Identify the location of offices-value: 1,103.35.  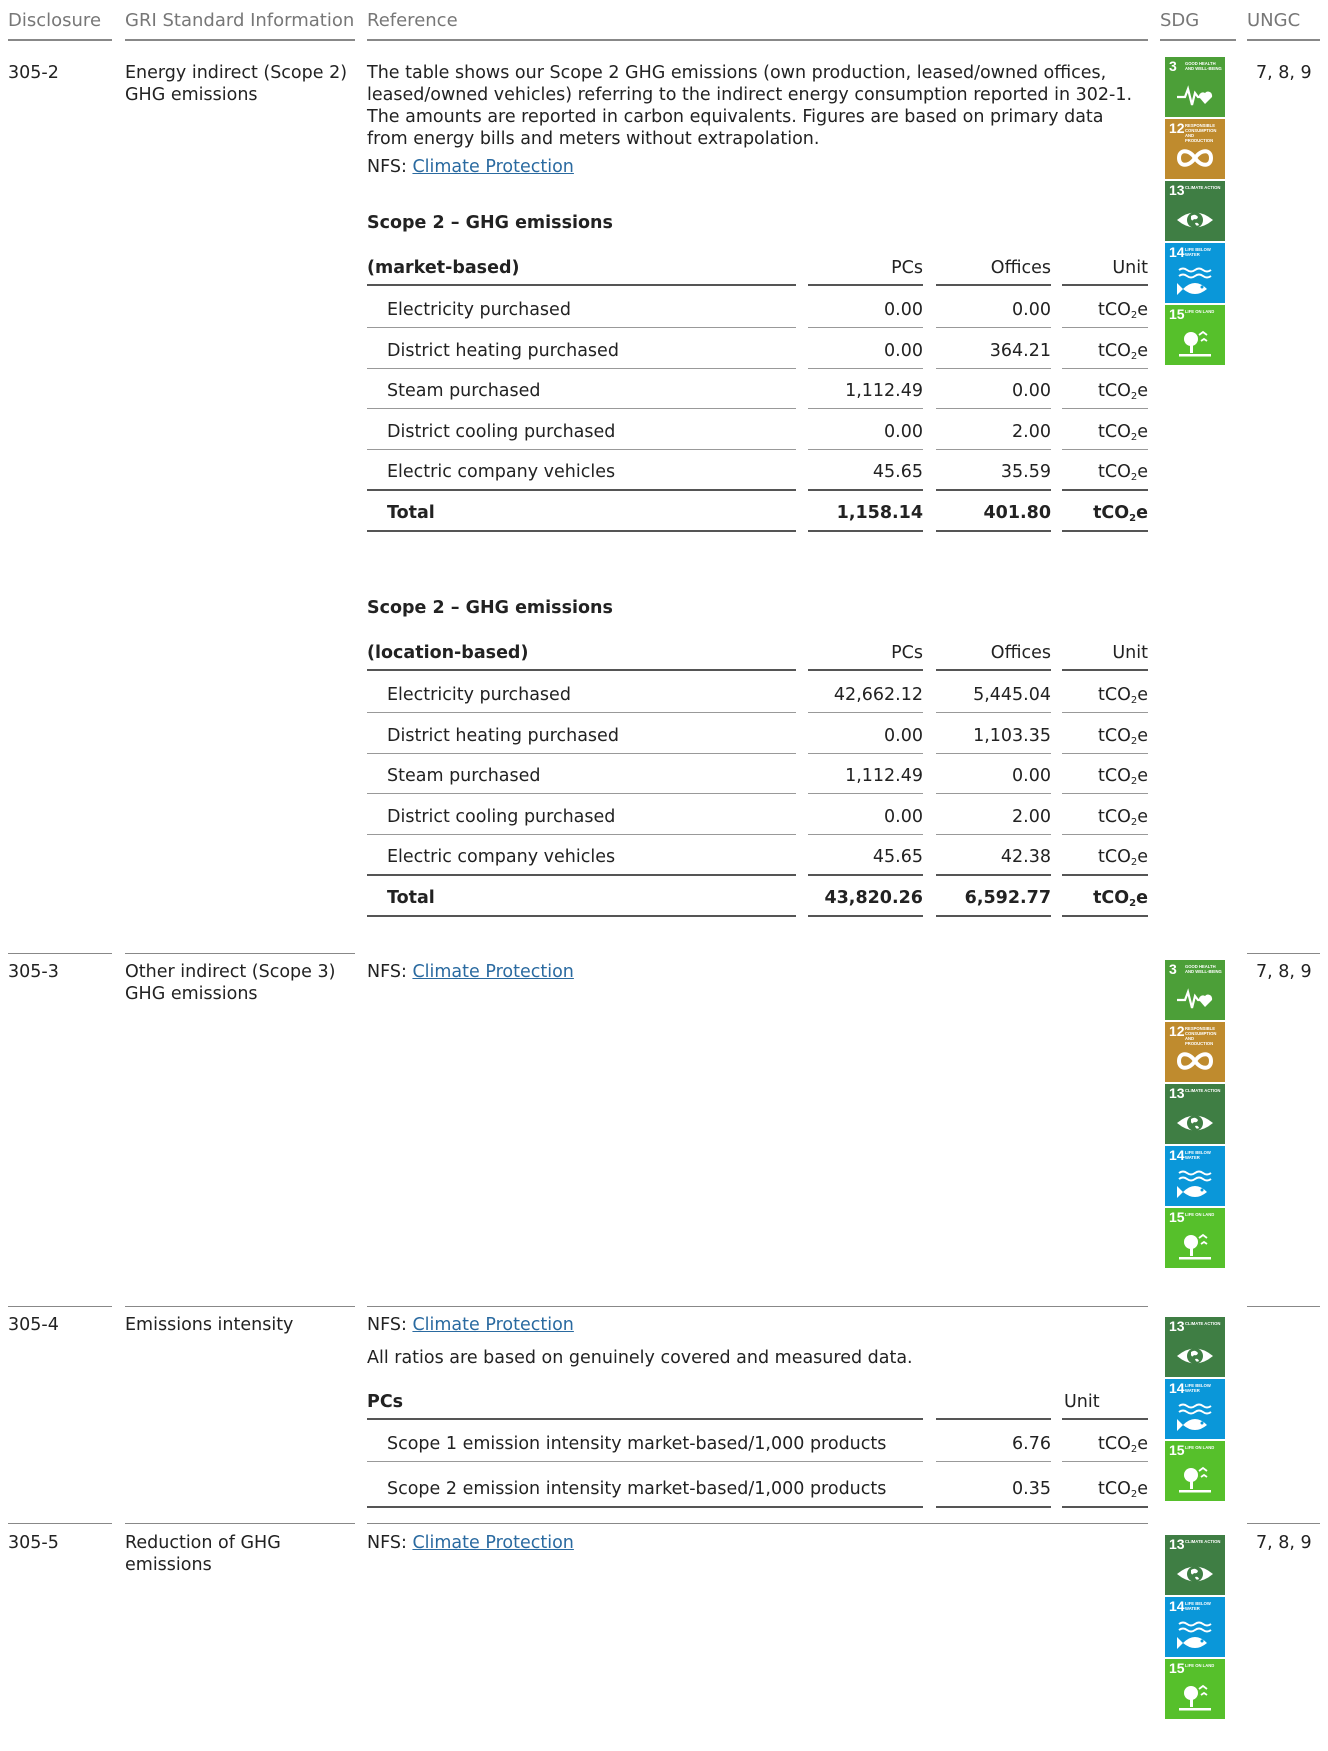
(1012, 736).